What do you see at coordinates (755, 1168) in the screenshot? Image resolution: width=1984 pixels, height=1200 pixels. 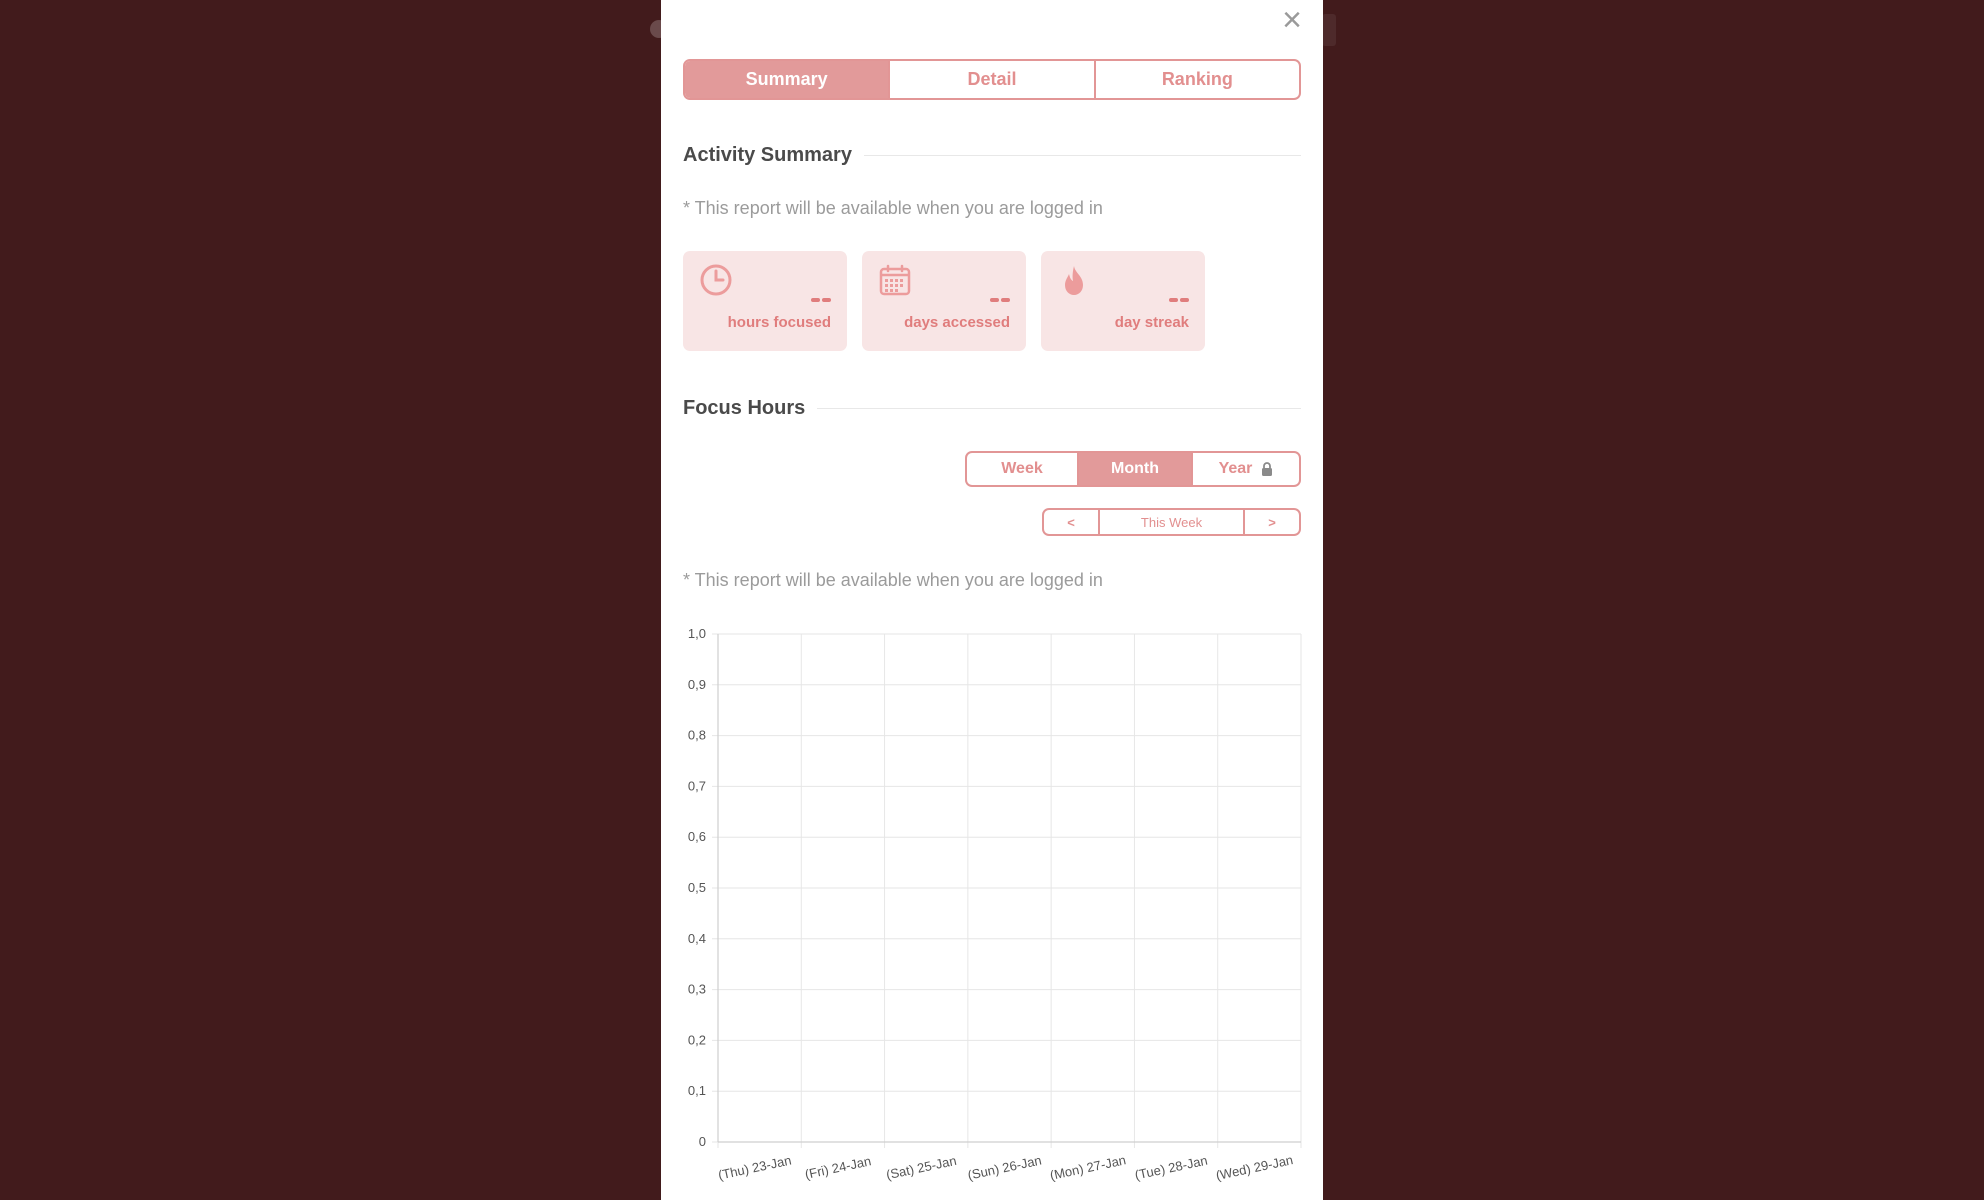 I see `x-tick-label: (Thu) 23-Jan` at bounding box center [755, 1168].